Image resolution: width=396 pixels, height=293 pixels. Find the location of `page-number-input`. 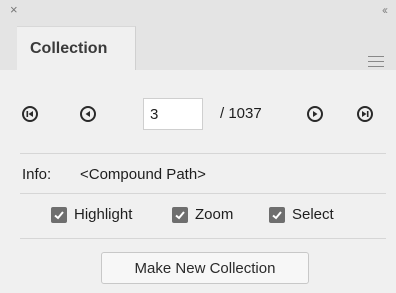

page-number-input is located at coordinates (173, 114).